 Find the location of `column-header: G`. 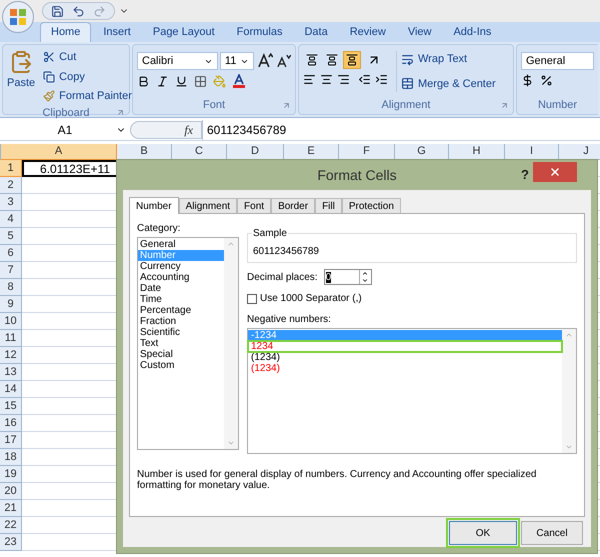

column-header: G is located at coordinates (422, 152).